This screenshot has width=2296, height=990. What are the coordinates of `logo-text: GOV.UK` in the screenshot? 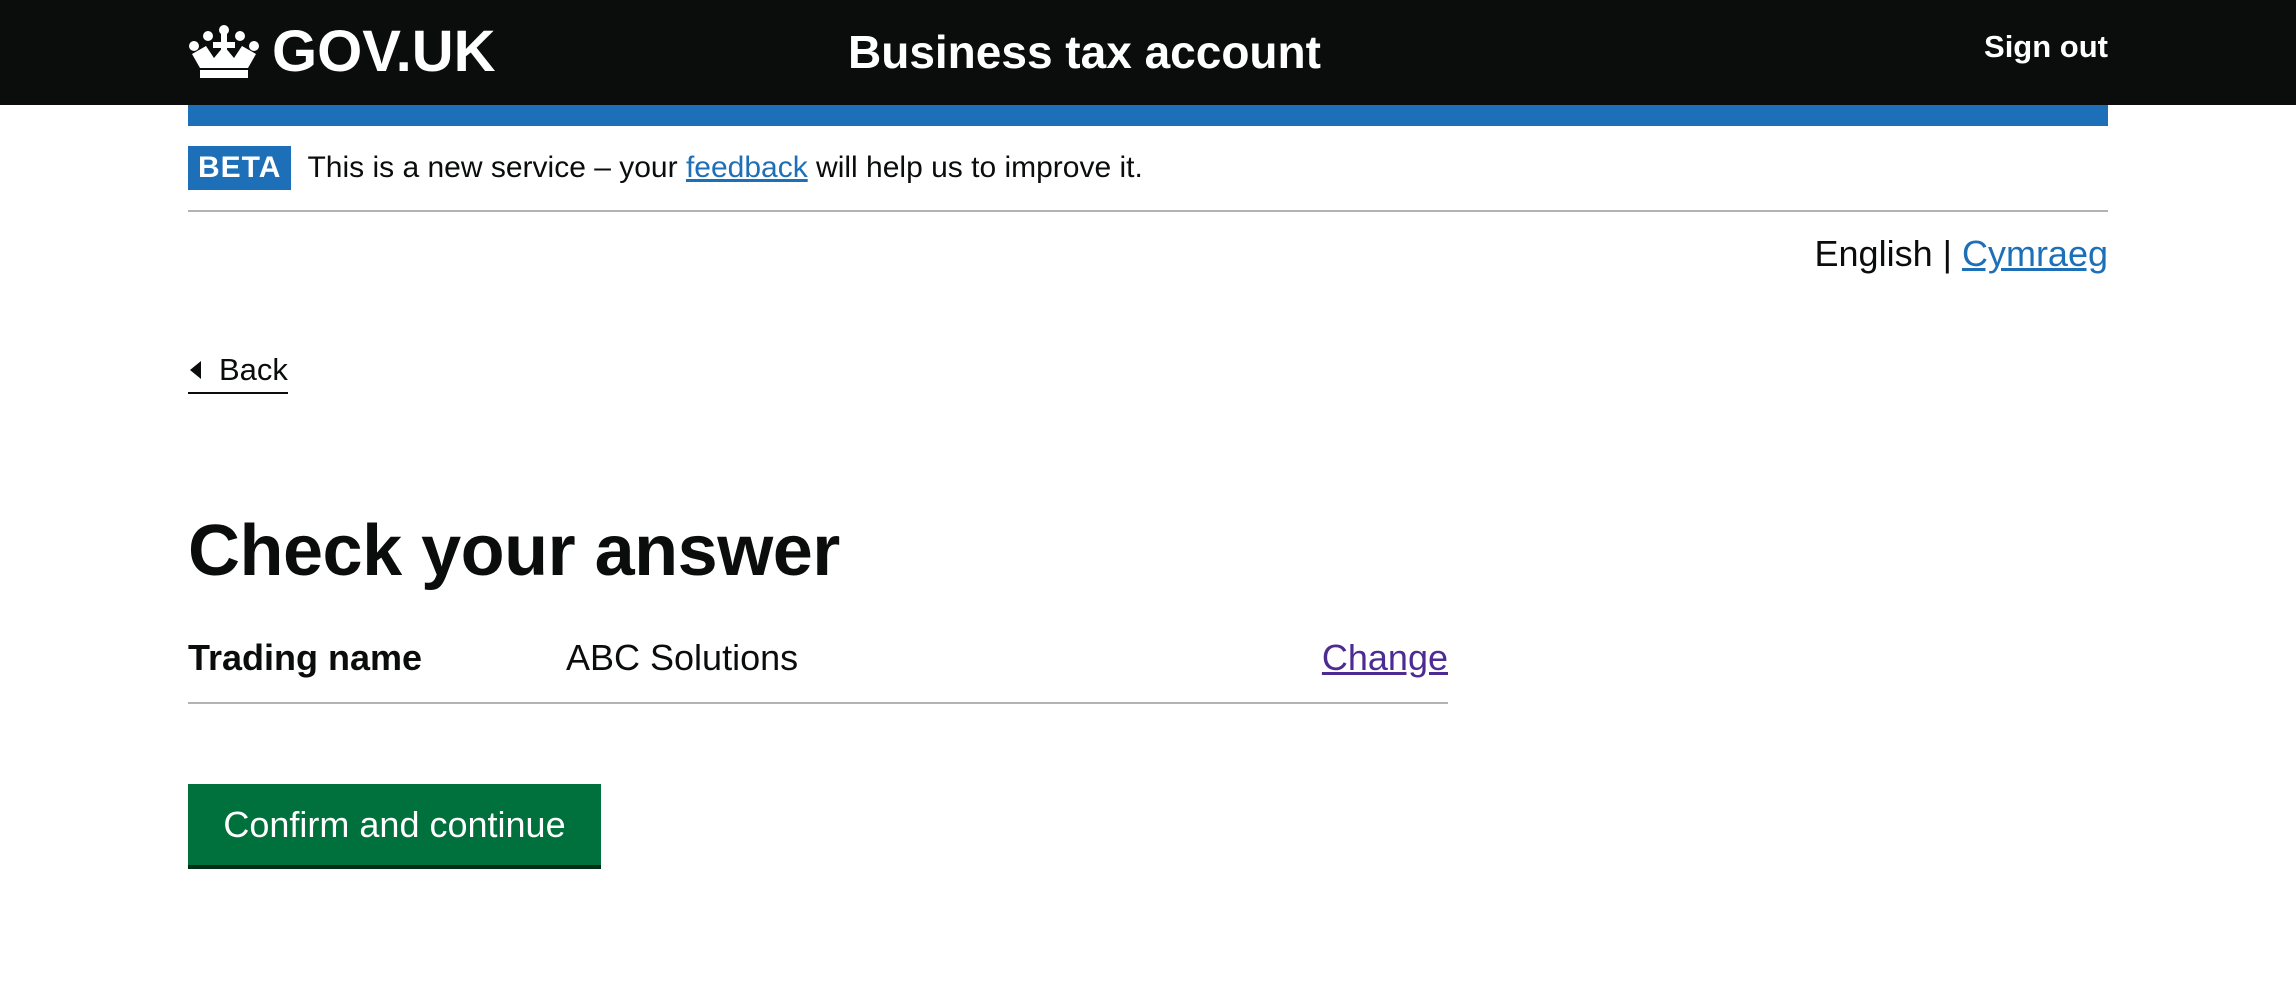 It's located at (384, 51).